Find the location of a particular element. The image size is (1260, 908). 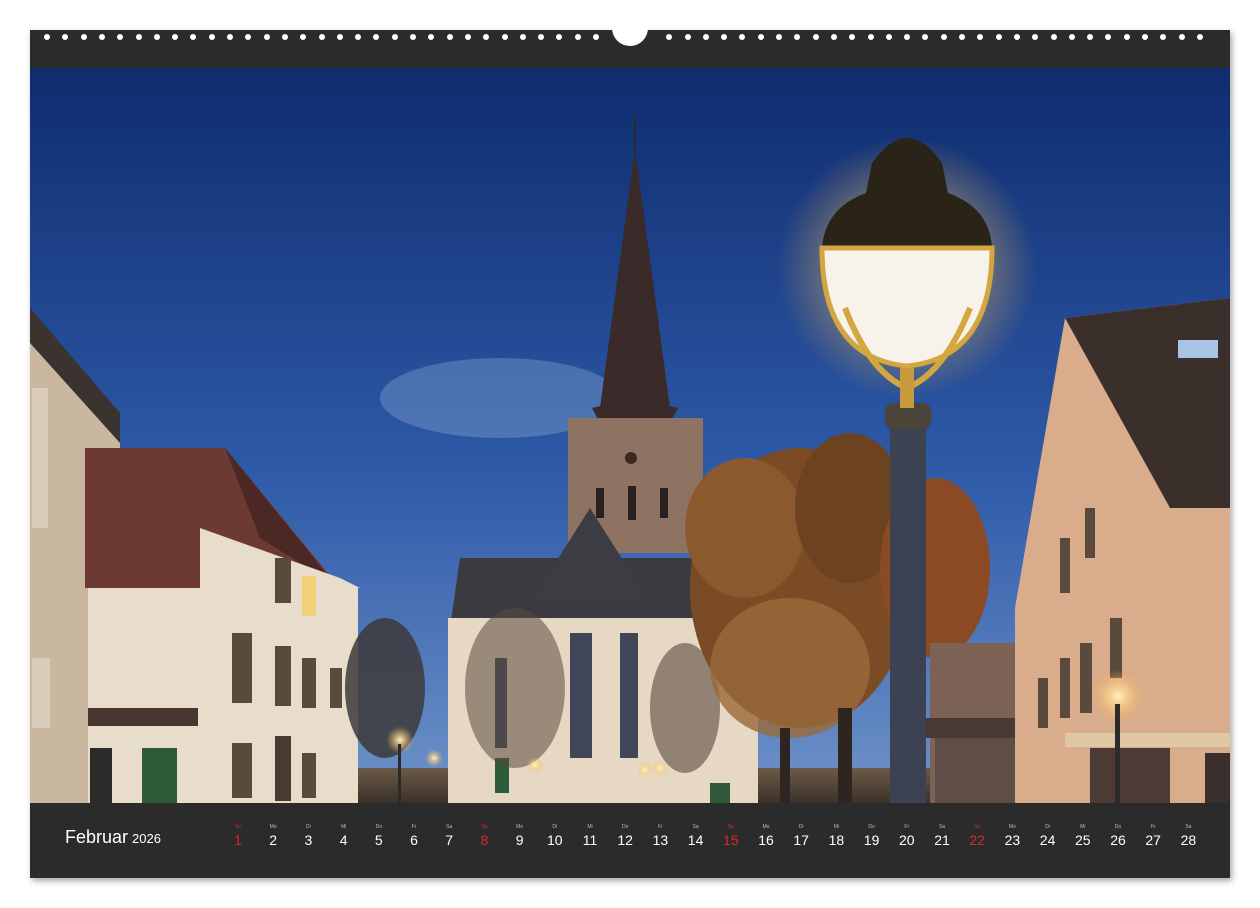

day-number: 14 is located at coordinates (695, 840).